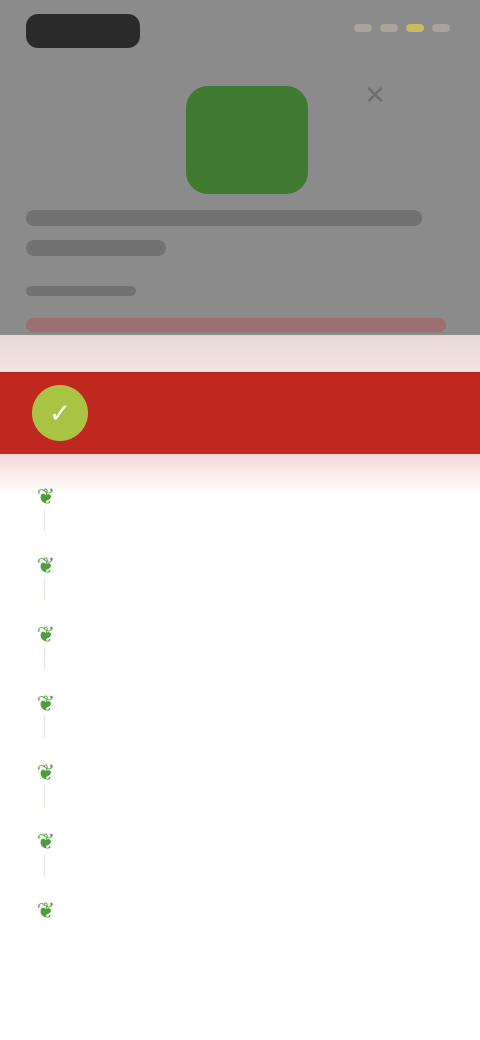  Describe the element at coordinates (402, 28) in the screenshot. I see `status-icons` at that location.